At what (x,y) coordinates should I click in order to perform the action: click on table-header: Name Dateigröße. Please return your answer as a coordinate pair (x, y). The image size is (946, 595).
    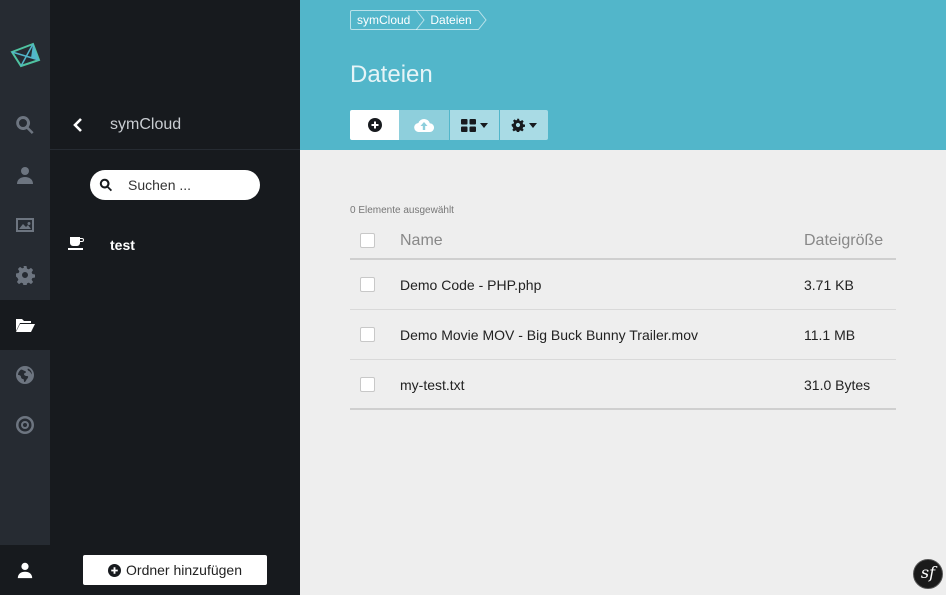
    Looking at the image, I should click on (623, 240).